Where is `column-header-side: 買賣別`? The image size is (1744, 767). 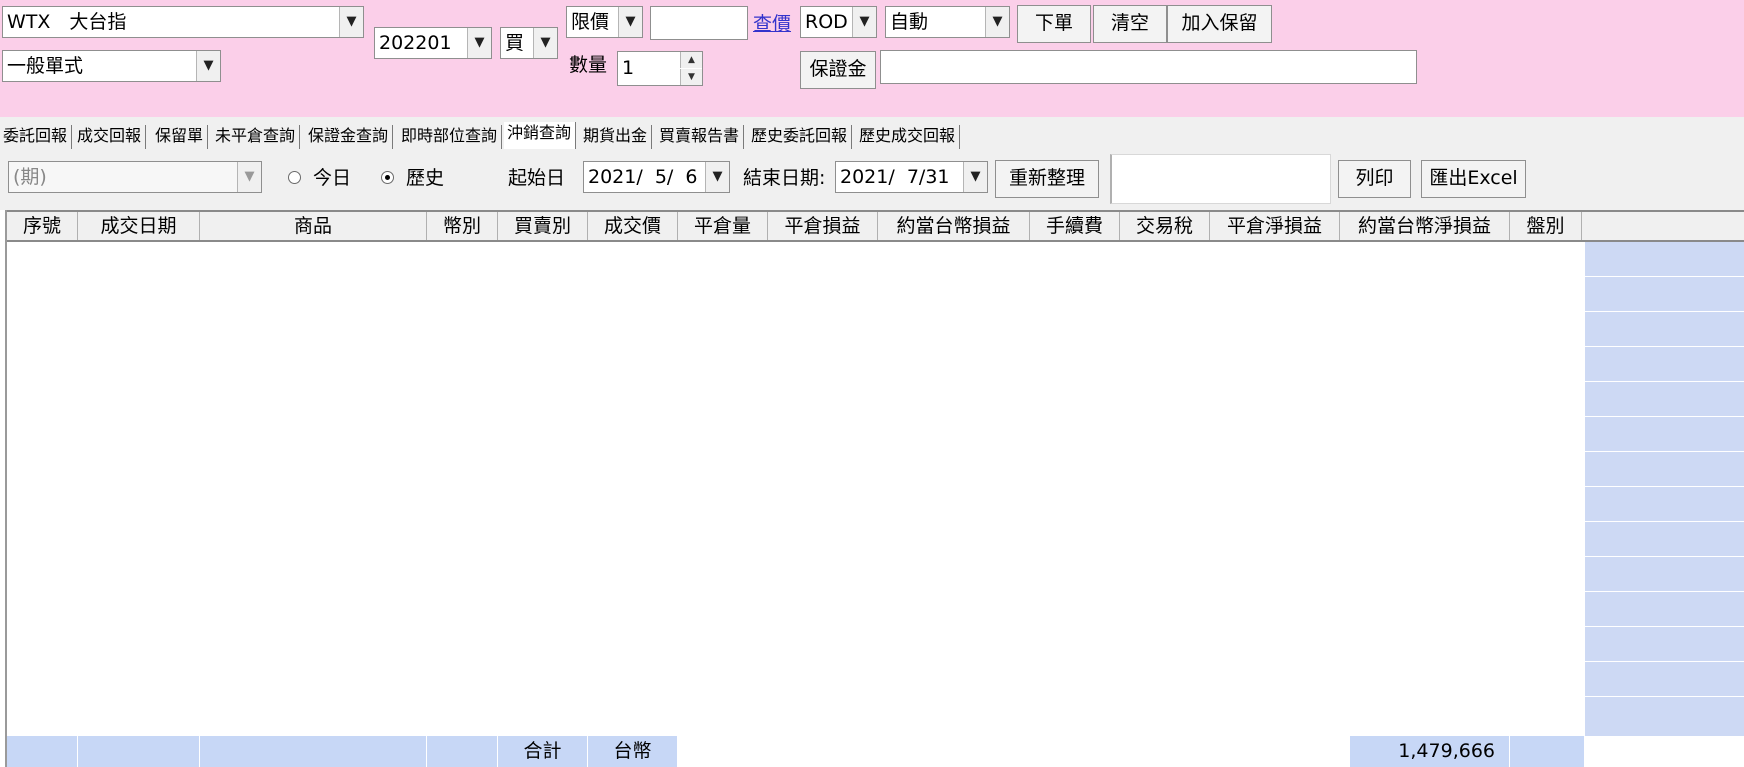 column-header-side: 買賣別 is located at coordinates (543, 226).